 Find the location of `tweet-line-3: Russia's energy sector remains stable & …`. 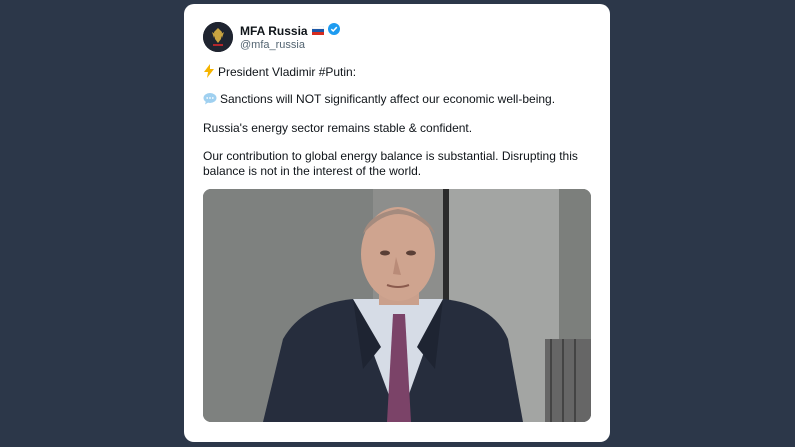

tweet-line-3: Russia's energy sector remains stable & … is located at coordinates (338, 128).